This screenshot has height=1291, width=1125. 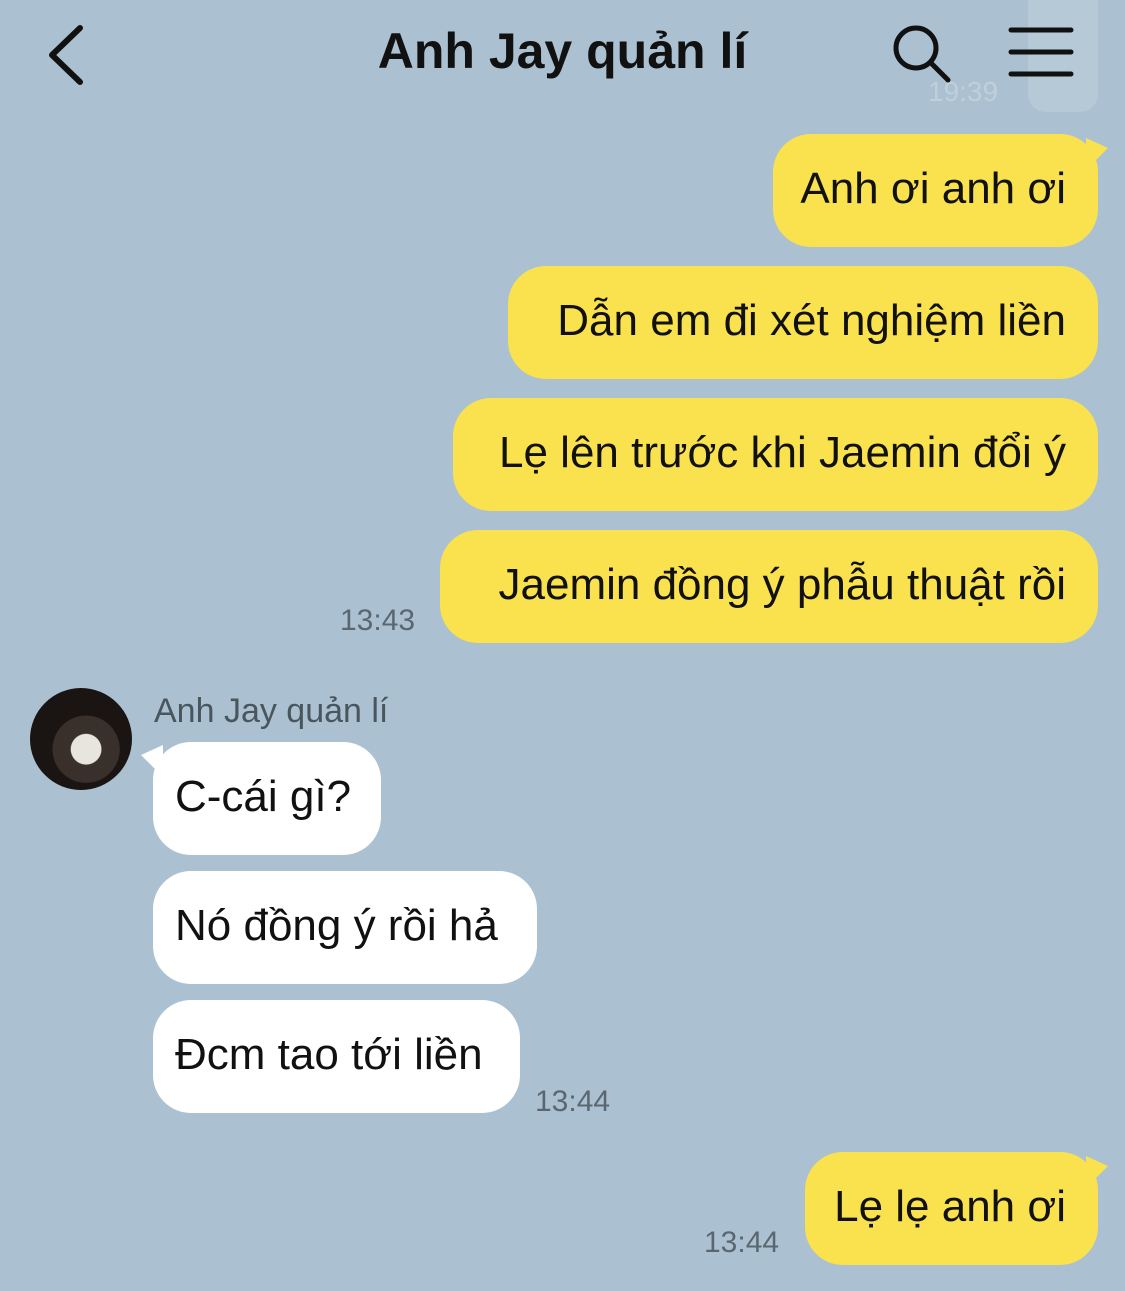 I want to click on outgoing-message: Lẹ lẹ anh ơi, so click(x=951, y=1208).